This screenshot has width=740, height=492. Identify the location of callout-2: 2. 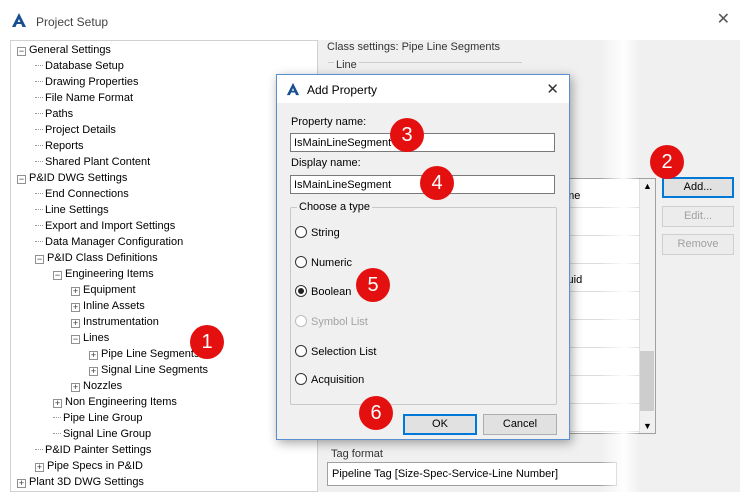
(667, 162).